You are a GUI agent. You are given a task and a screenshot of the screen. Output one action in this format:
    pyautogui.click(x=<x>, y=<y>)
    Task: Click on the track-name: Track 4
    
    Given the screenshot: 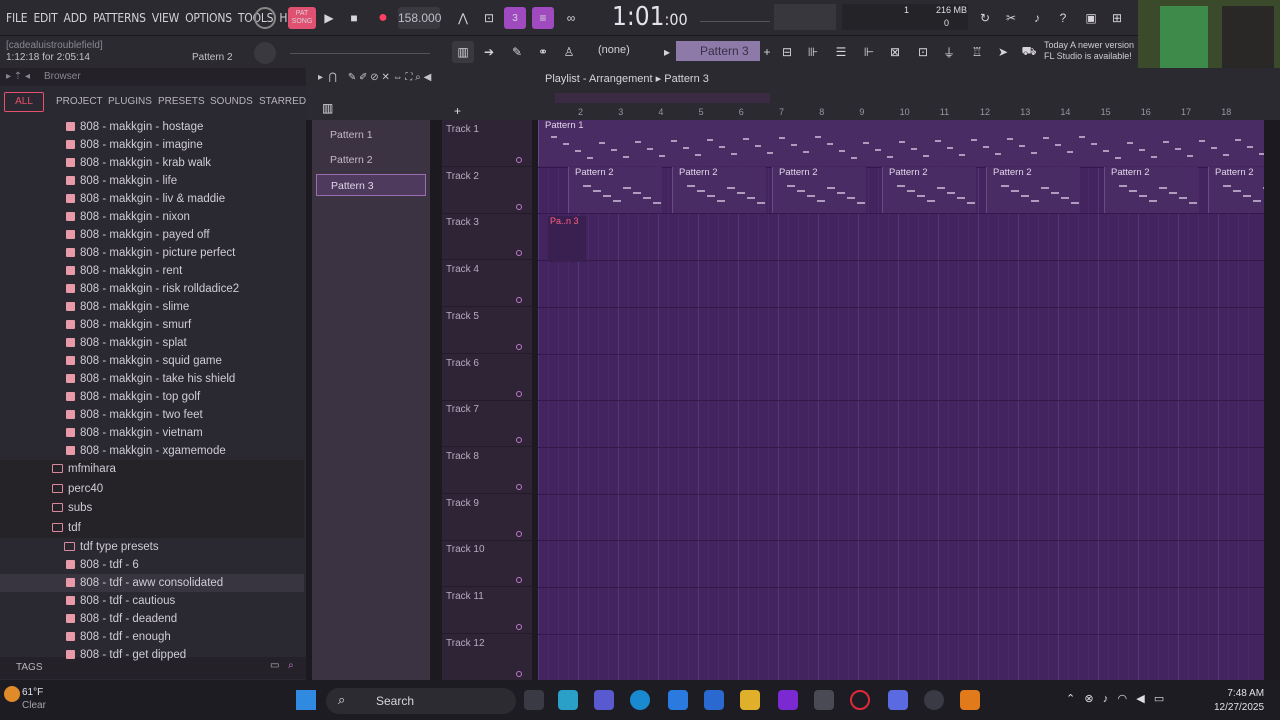 What is the action you would take?
    pyautogui.click(x=462, y=269)
    